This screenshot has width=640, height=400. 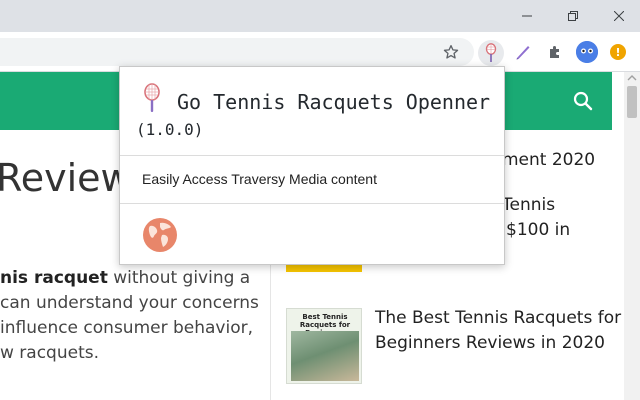 I want to click on access-content-link: Easily Access Traversy Media content, so click(x=259, y=179).